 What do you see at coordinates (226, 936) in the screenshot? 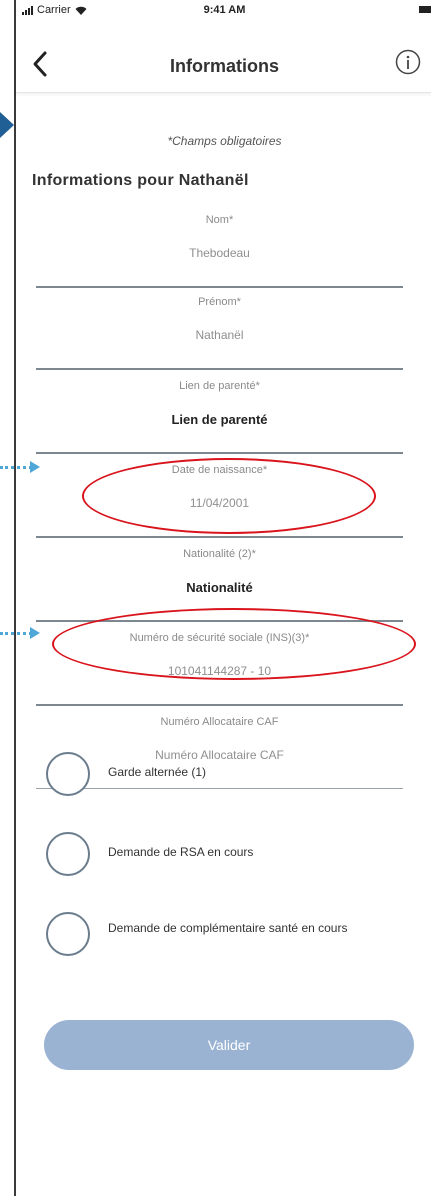
I see `option-complementaire-sante: Demande de complémentaire santé en cours` at bounding box center [226, 936].